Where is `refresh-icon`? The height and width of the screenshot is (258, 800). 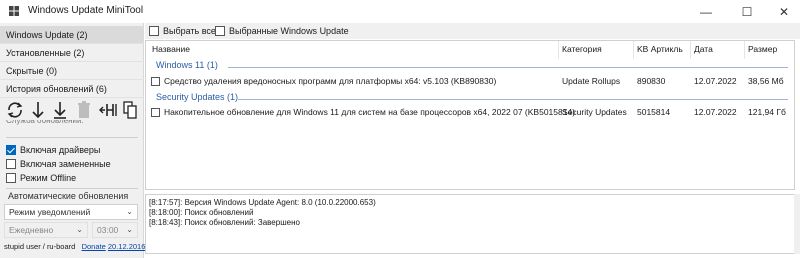 refresh-icon is located at coordinates (15, 110).